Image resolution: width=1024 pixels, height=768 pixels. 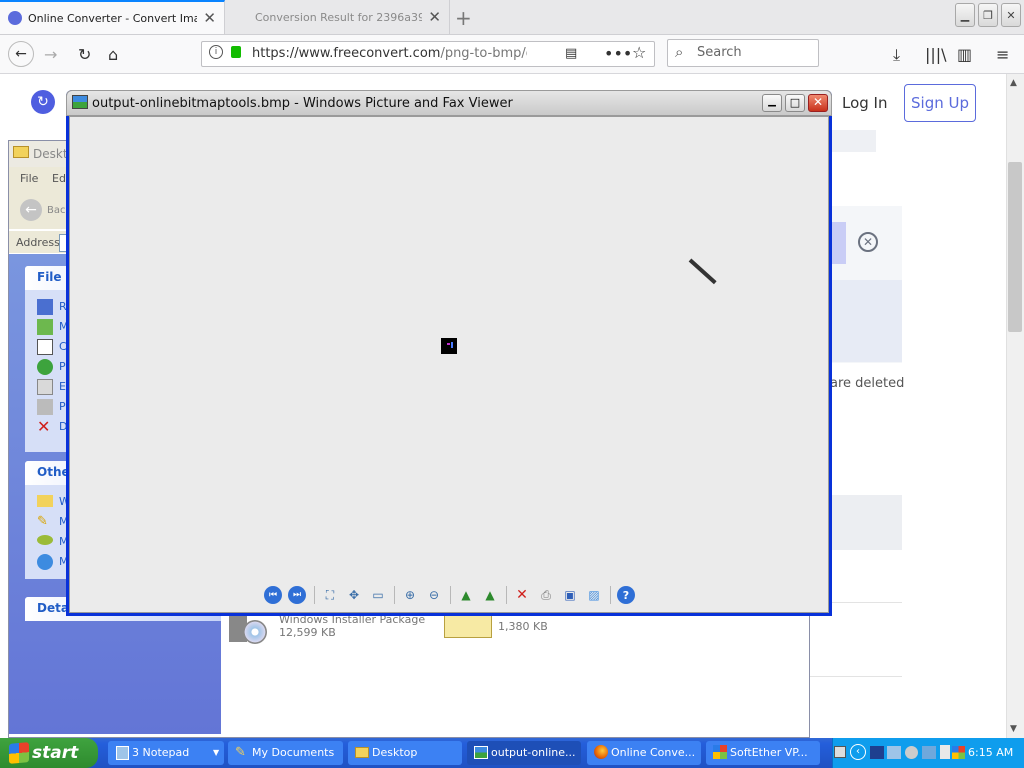 I want to click on explorer-title: Deskt, so click(x=50, y=154).